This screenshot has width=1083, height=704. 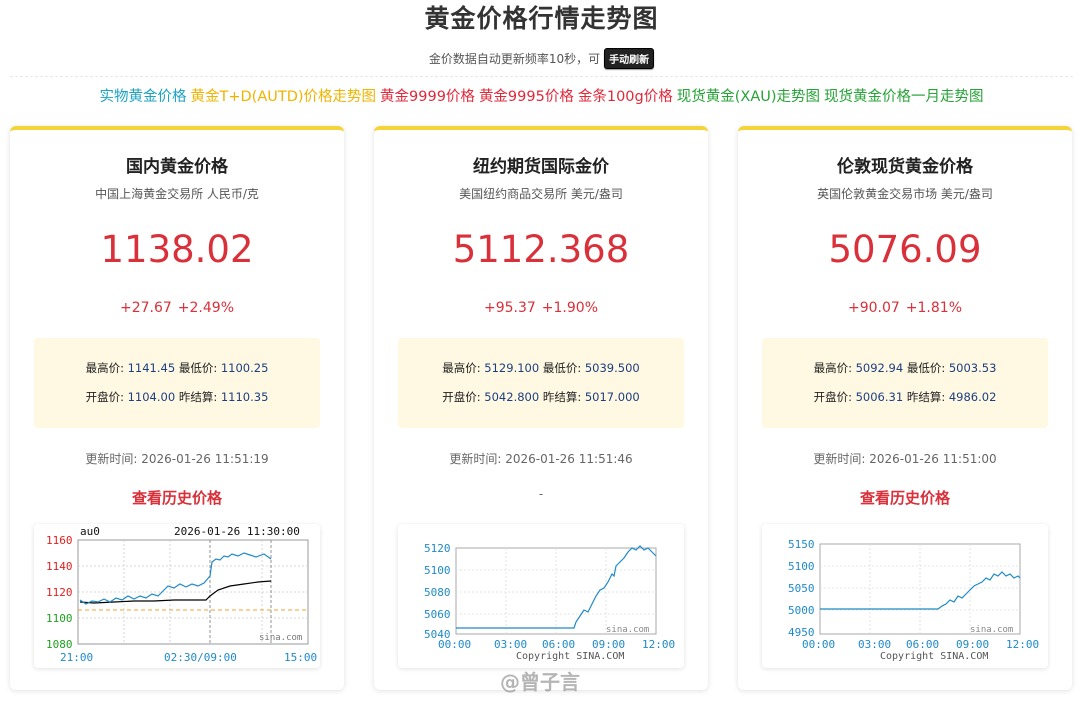 I want to click on x-tick: 02:30/09:00, so click(x=200, y=657).